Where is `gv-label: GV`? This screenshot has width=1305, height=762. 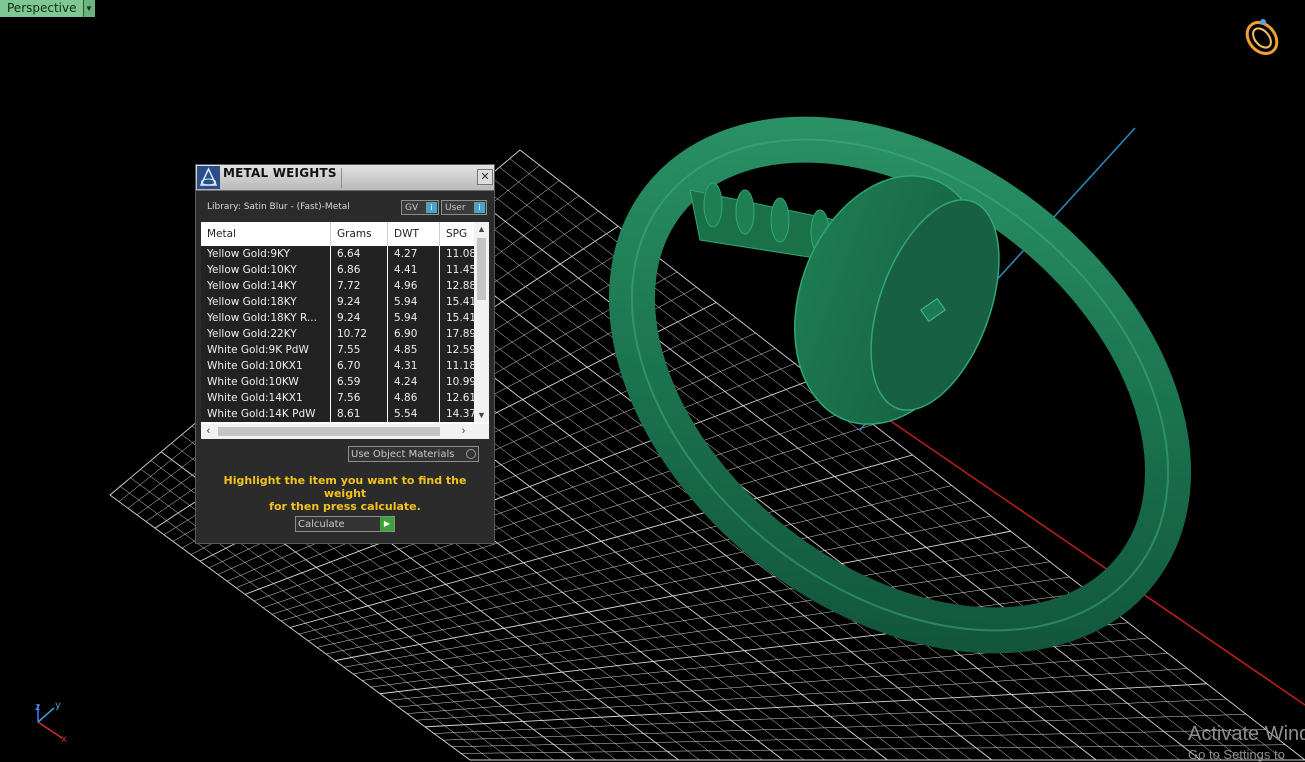
gv-label: GV is located at coordinates (412, 208).